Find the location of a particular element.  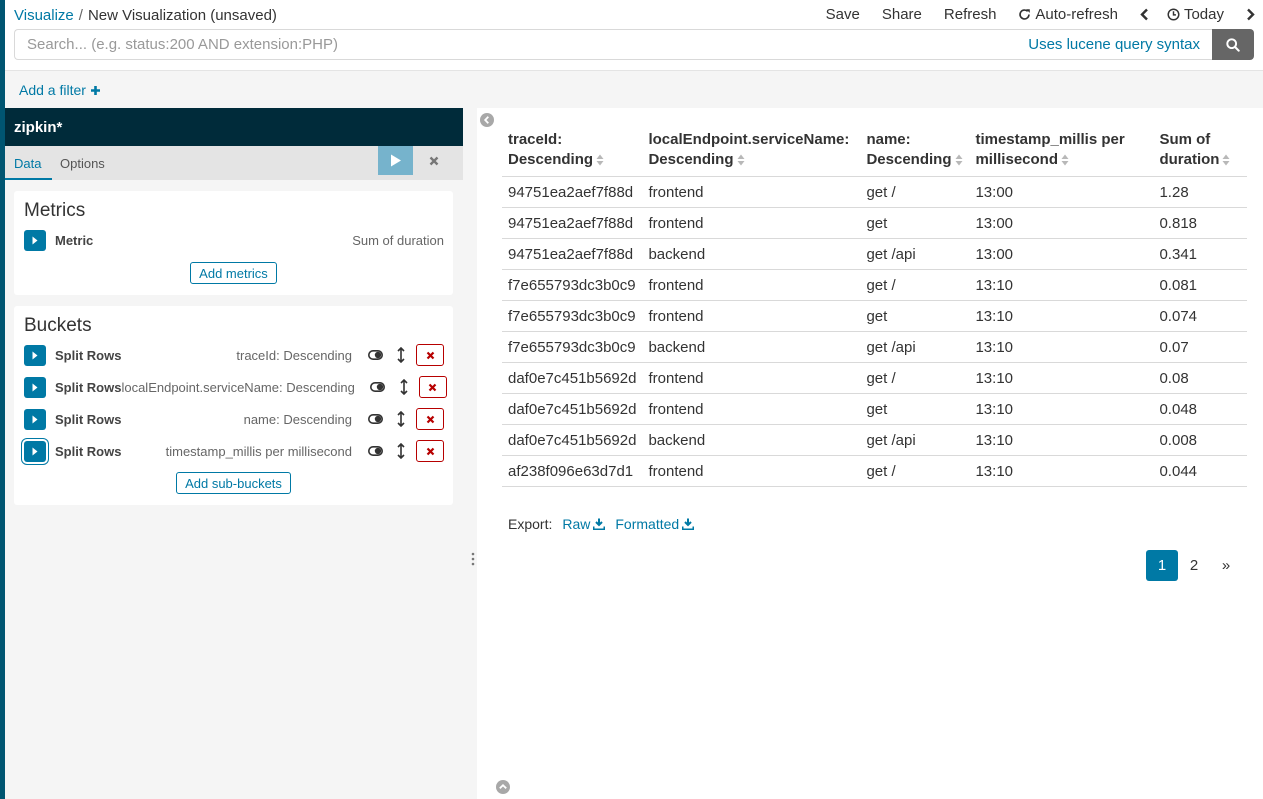

export-raw-label: Raw is located at coordinates (576, 524).